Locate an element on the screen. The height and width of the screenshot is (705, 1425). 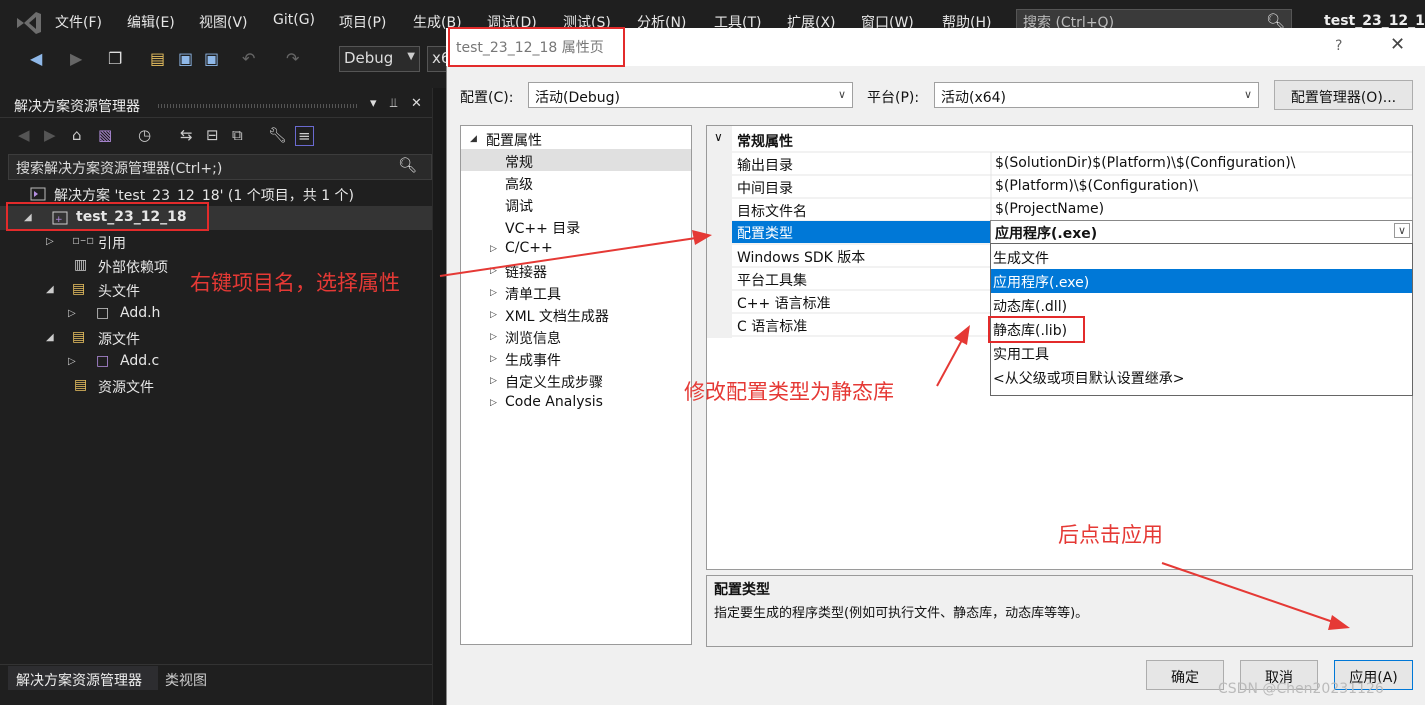
watermark: CSDN @Chen20231126 is located at coordinates (1301, 689).